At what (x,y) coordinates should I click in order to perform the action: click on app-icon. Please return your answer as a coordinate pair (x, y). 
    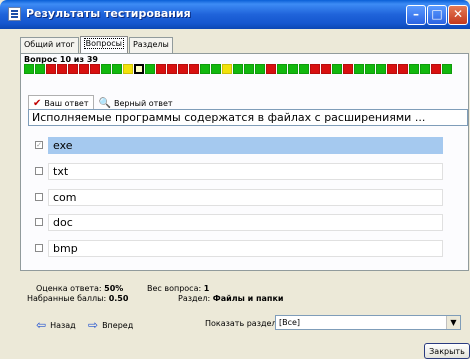
    Looking at the image, I should click on (14, 14).